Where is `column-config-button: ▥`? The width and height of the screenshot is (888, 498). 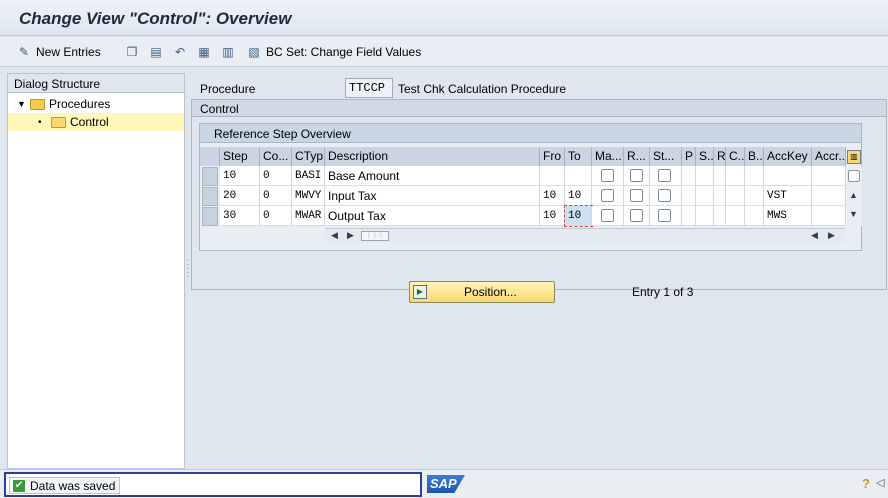
column-config-button: ▥ is located at coordinates (854, 156).